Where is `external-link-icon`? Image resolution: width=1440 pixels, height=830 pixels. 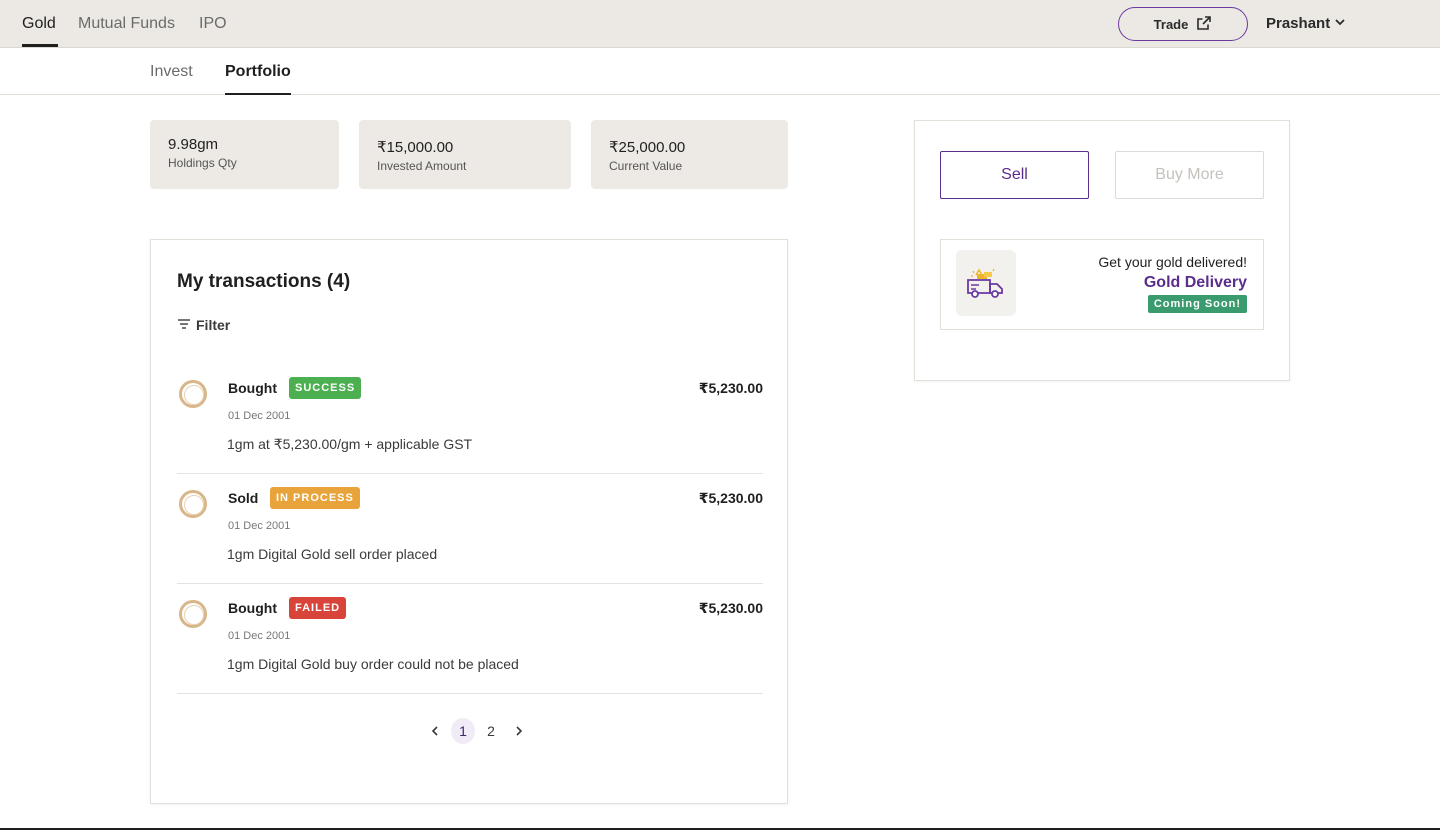
external-link-icon is located at coordinates (1204, 24).